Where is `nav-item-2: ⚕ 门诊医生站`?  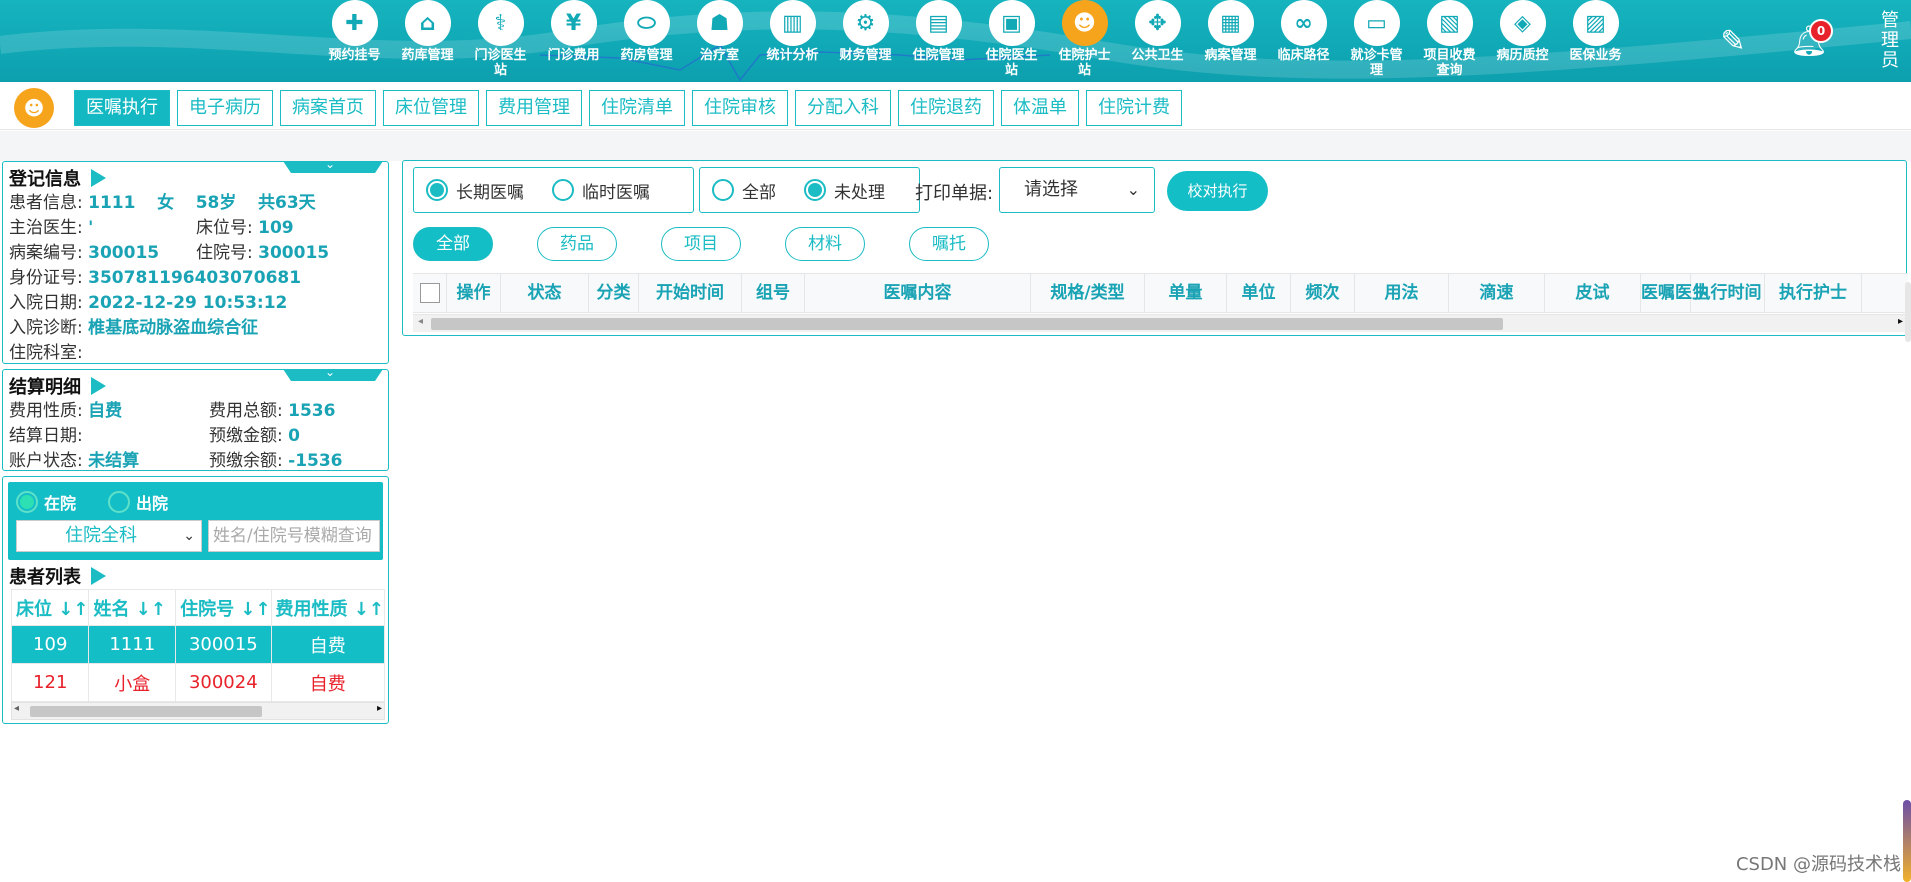 nav-item-2: ⚕ 门诊医生站 is located at coordinates (500, 41).